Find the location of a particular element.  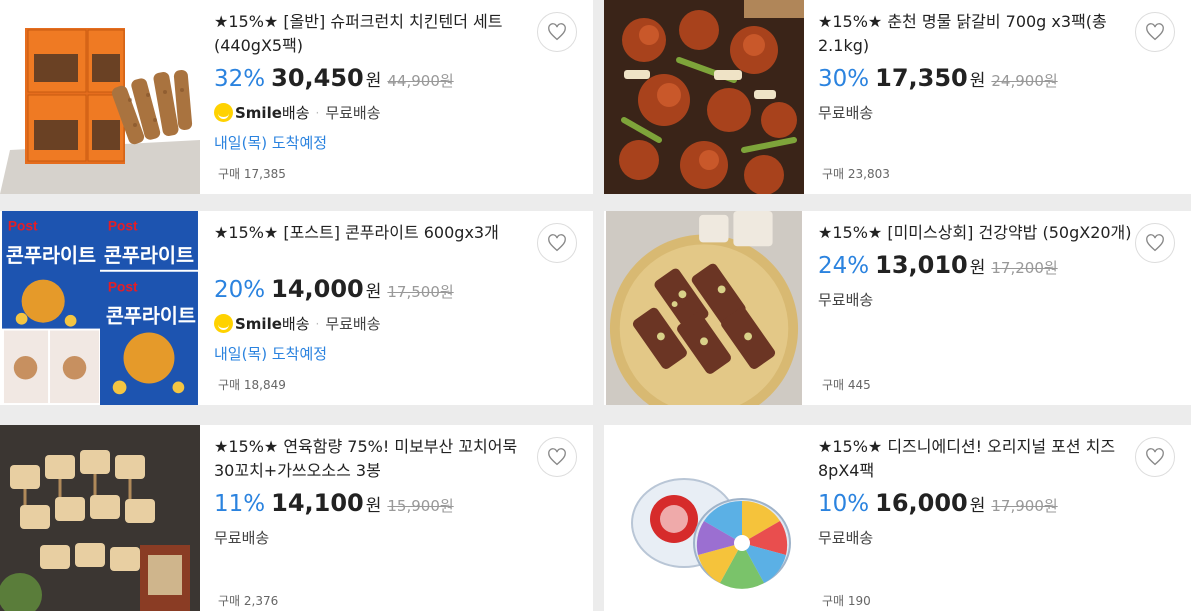

price-row: 30% 17,350 원 24,900원 is located at coordinates (975, 78).